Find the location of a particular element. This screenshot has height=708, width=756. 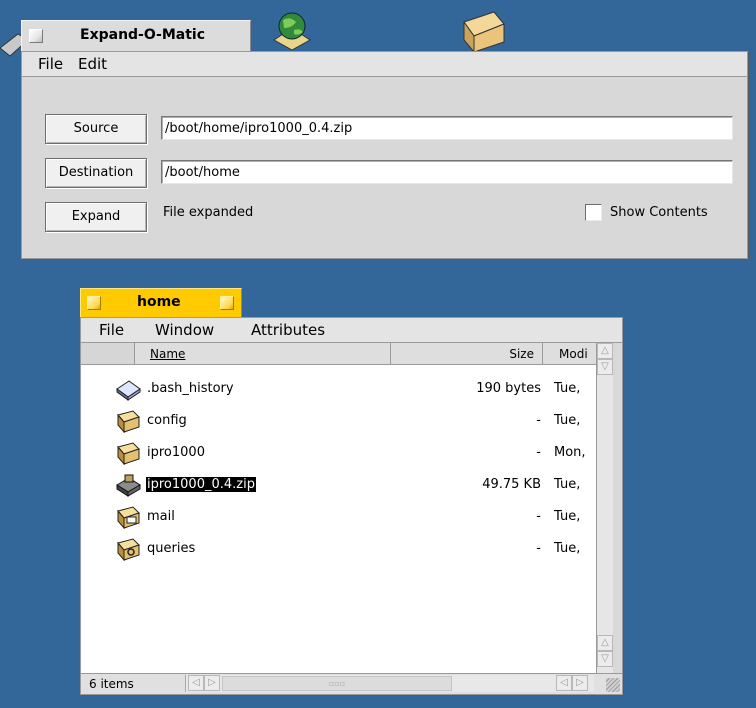

file-name: ipro1000 is located at coordinates (176, 452).